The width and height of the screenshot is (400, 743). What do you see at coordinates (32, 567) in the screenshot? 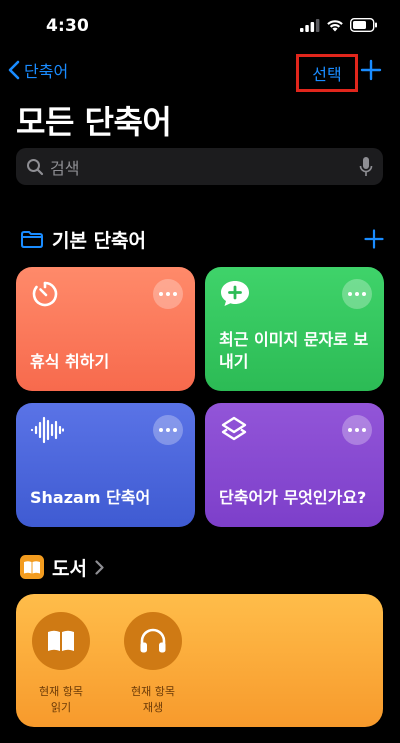
I see `books-app-icon` at bounding box center [32, 567].